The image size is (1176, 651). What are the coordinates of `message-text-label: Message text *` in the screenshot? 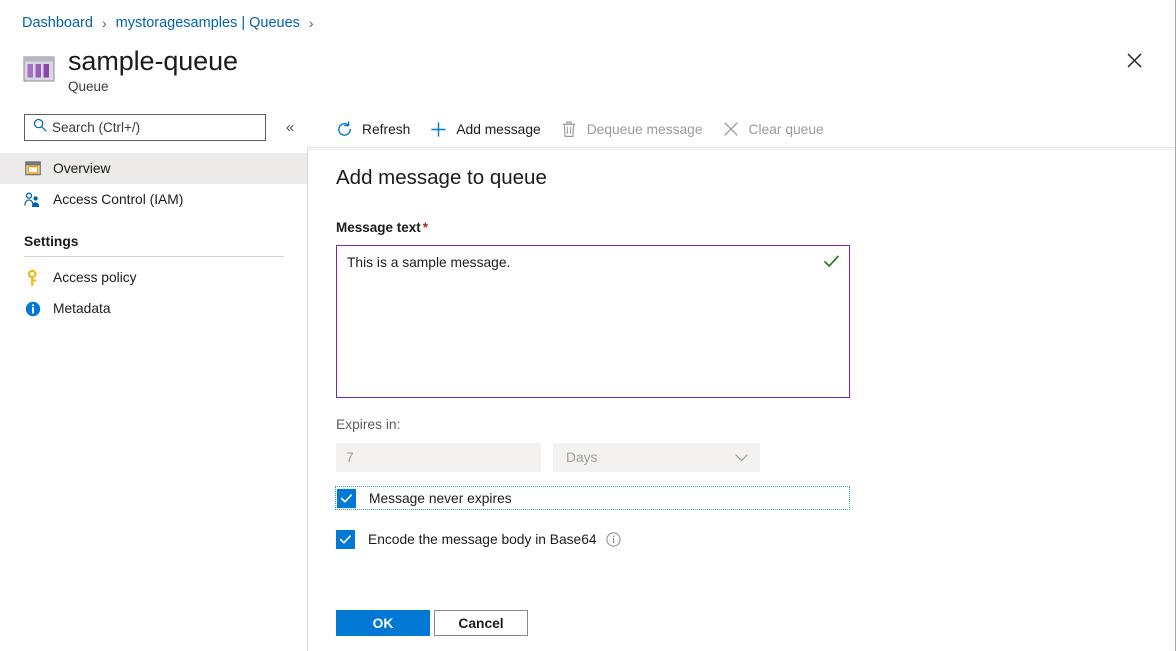 It's located at (382, 227).